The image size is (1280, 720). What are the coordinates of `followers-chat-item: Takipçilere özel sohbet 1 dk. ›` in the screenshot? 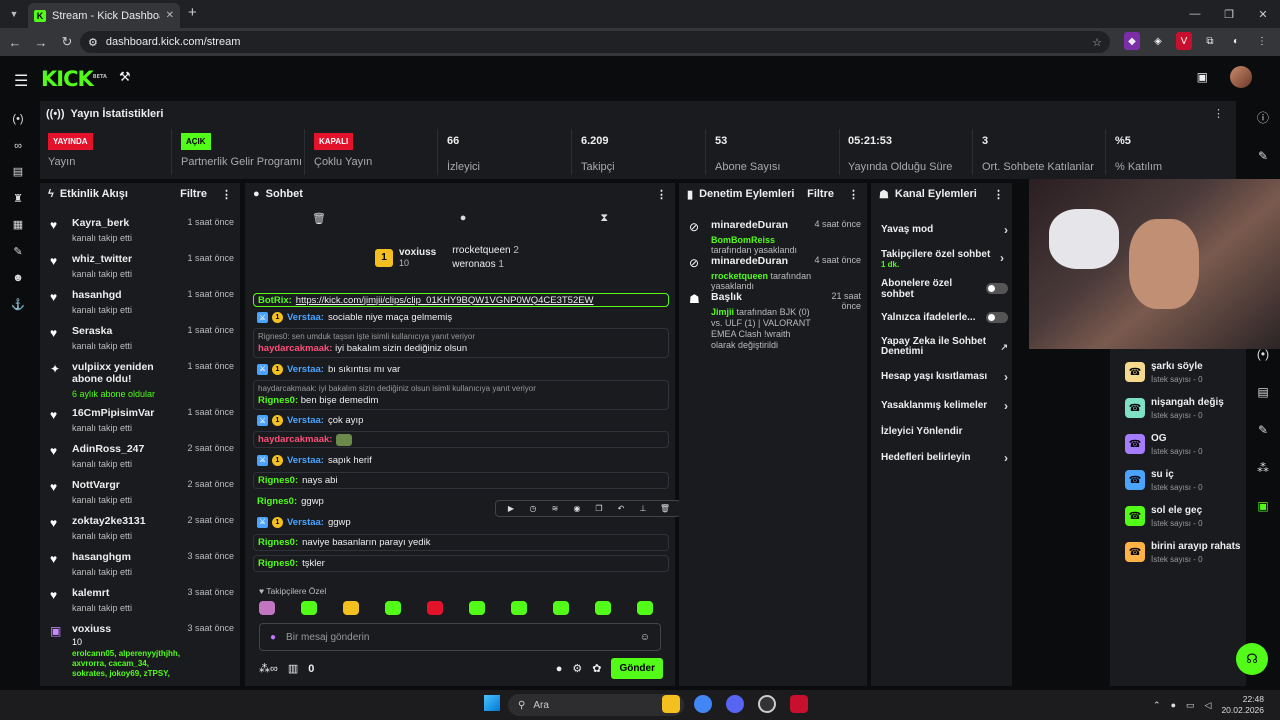 It's located at (941, 259).